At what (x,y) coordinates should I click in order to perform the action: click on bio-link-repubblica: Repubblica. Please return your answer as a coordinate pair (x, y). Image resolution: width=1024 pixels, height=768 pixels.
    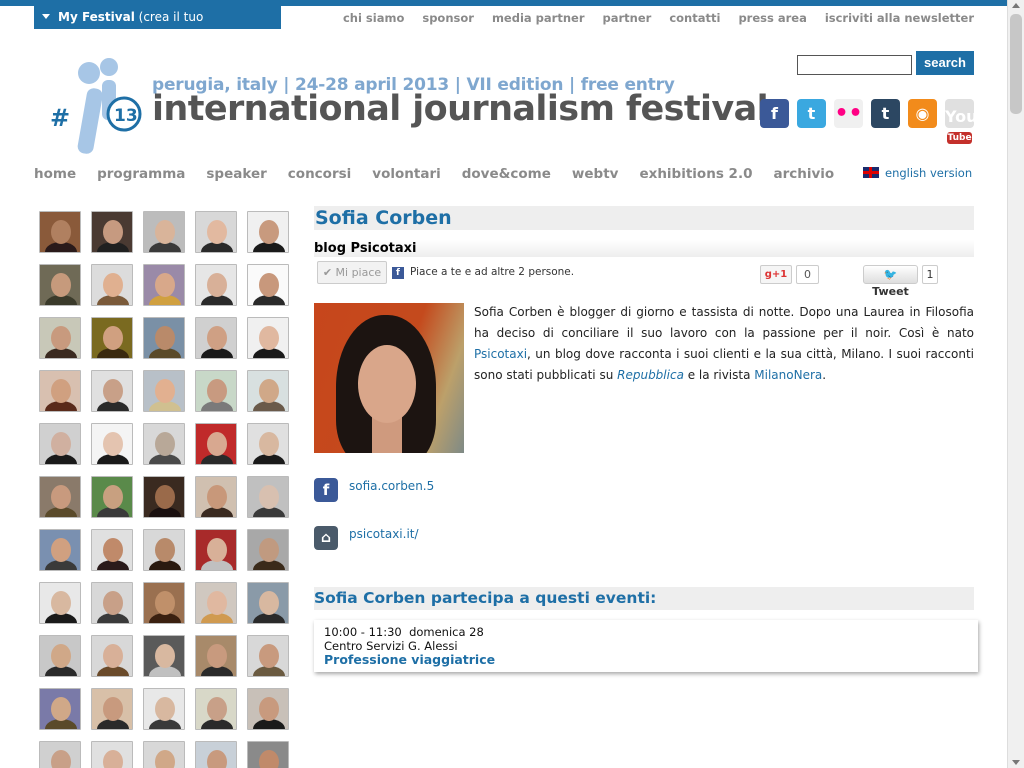
    Looking at the image, I should click on (650, 375).